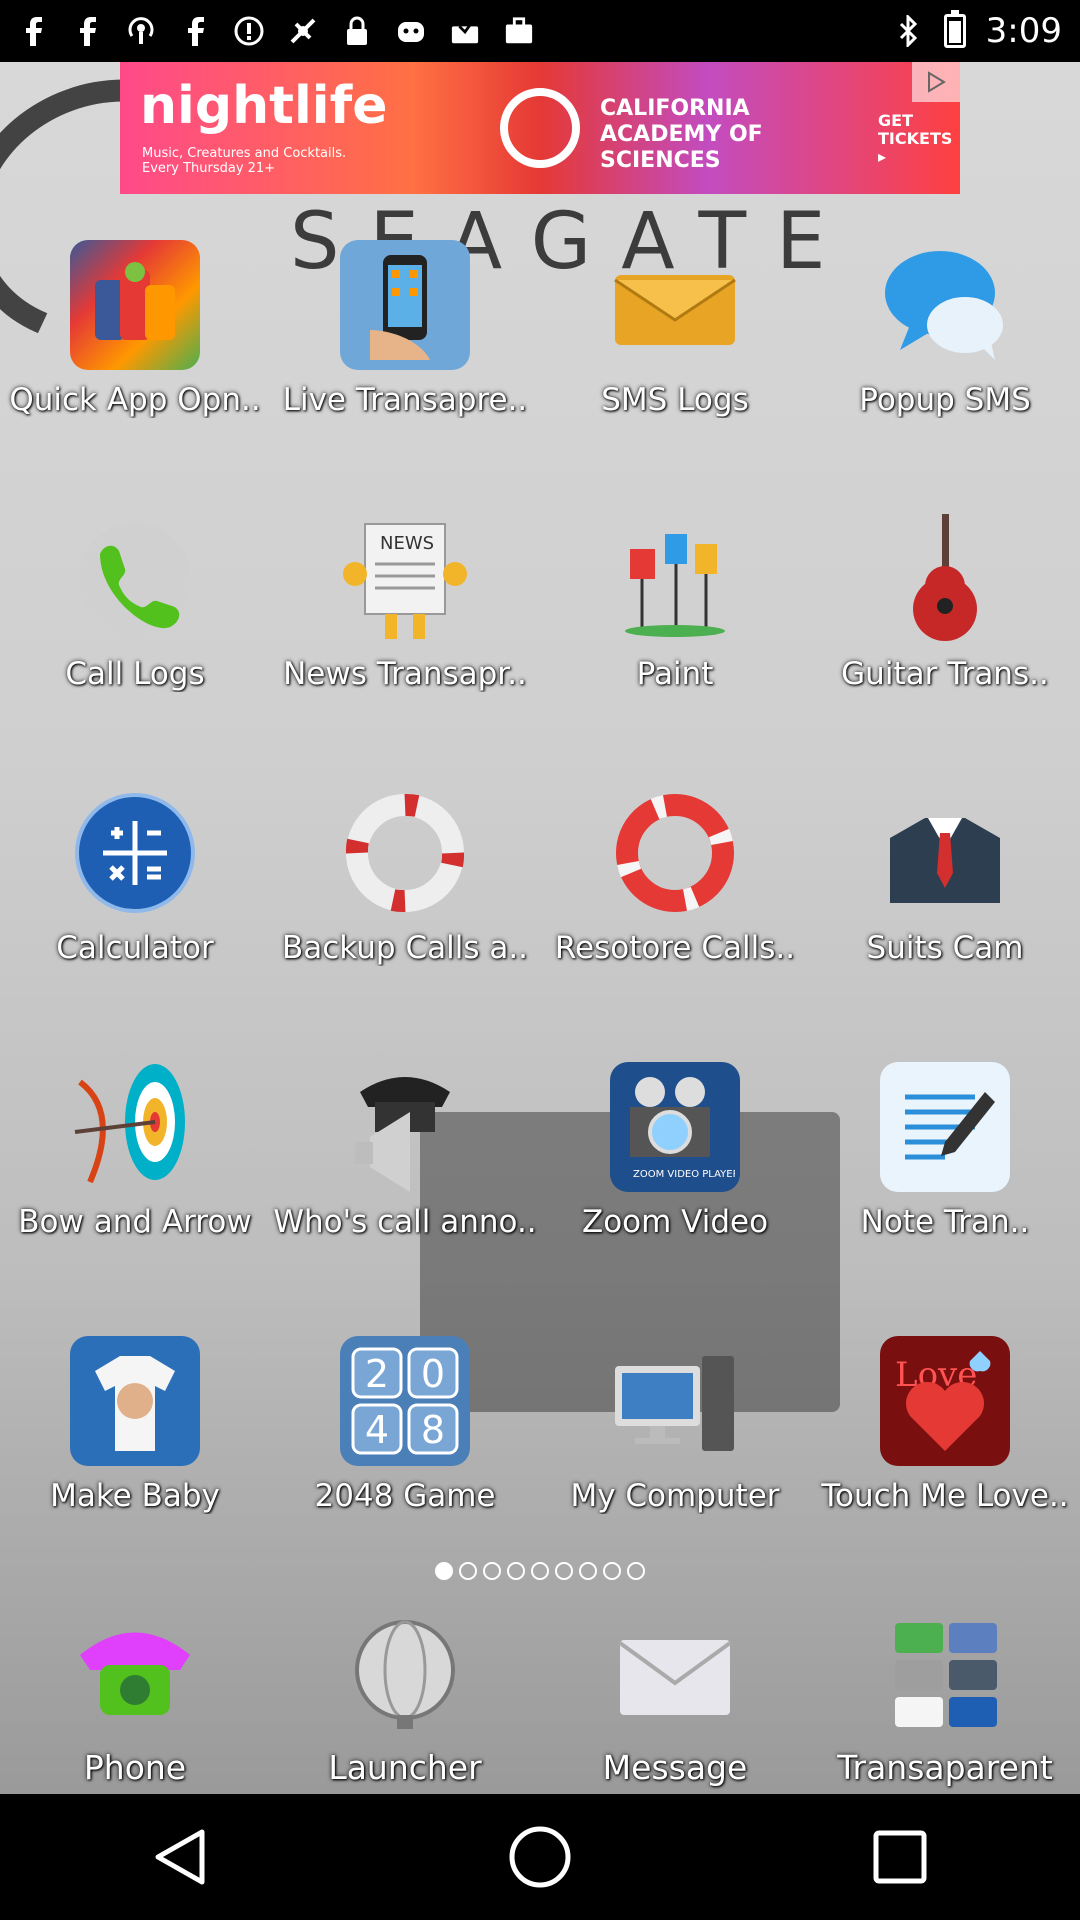 This screenshot has width=1080, height=1920. What do you see at coordinates (433, 1374) in the screenshot?
I see `svg-text: 0` at bounding box center [433, 1374].